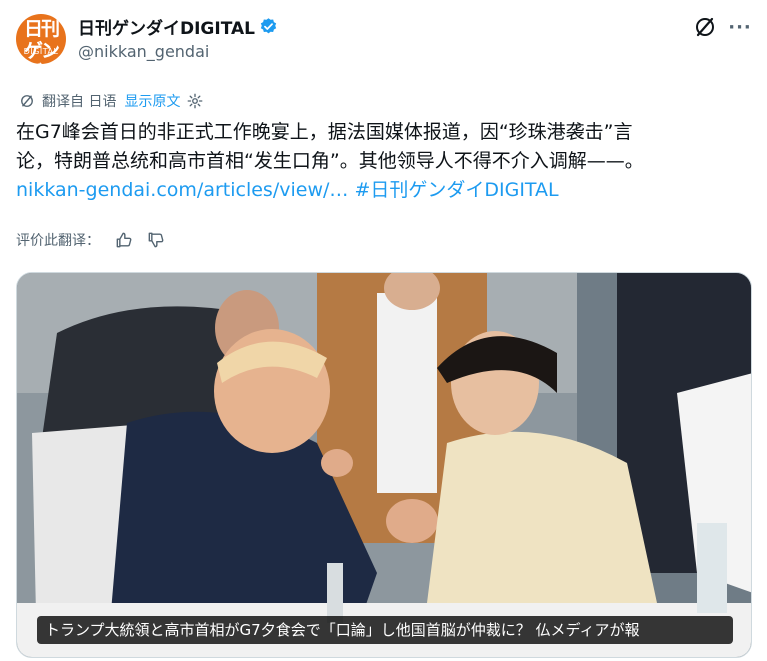 Image resolution: width=767 pixels, height=661 pixels. Describe the element at coordinates (79, 102) in the screenshot. I see `translation-label: 翻译自 日语` at that location.